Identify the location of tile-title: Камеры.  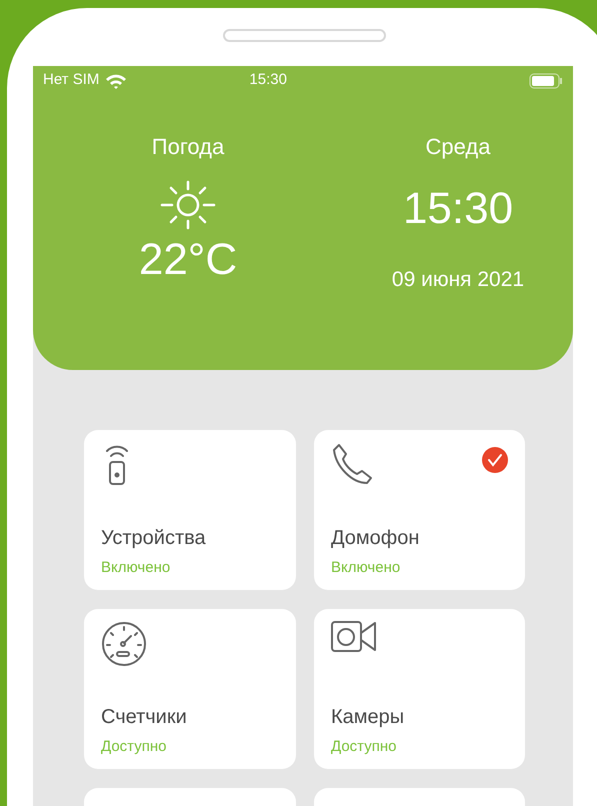
(368, 717).